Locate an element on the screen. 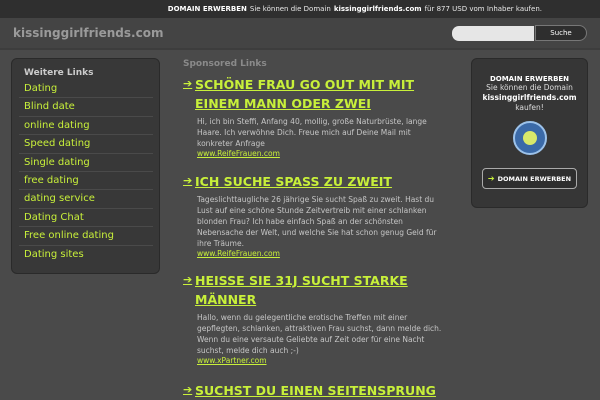 This screenshot has height=400, width=600. ad-title-line: MÄNNER is located at coordinates (226, 299).